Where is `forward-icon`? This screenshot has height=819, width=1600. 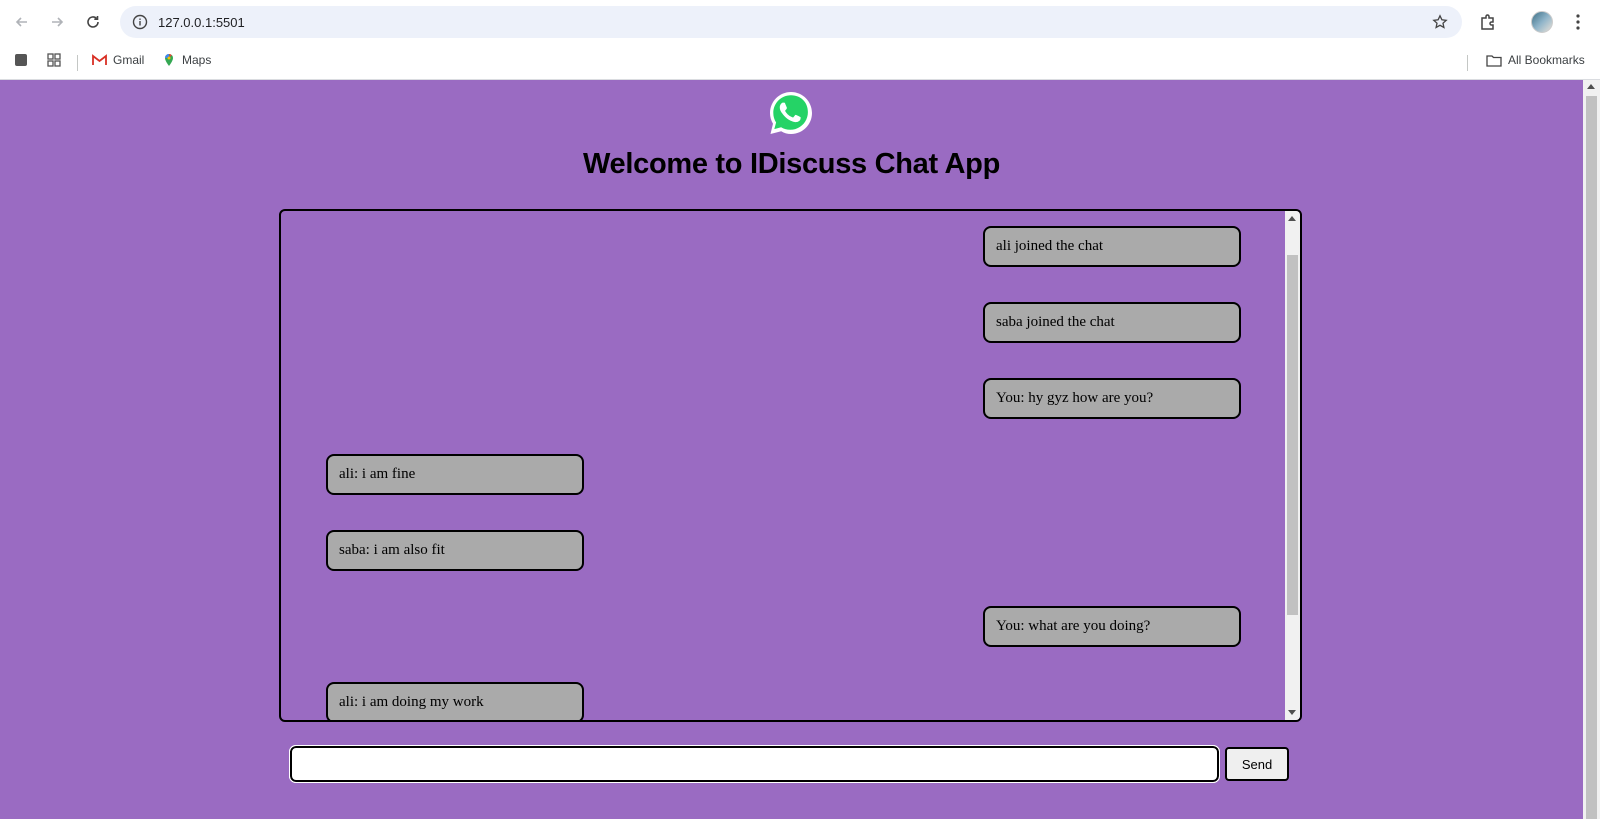
forward-icon is located at coordinates (57, 22).